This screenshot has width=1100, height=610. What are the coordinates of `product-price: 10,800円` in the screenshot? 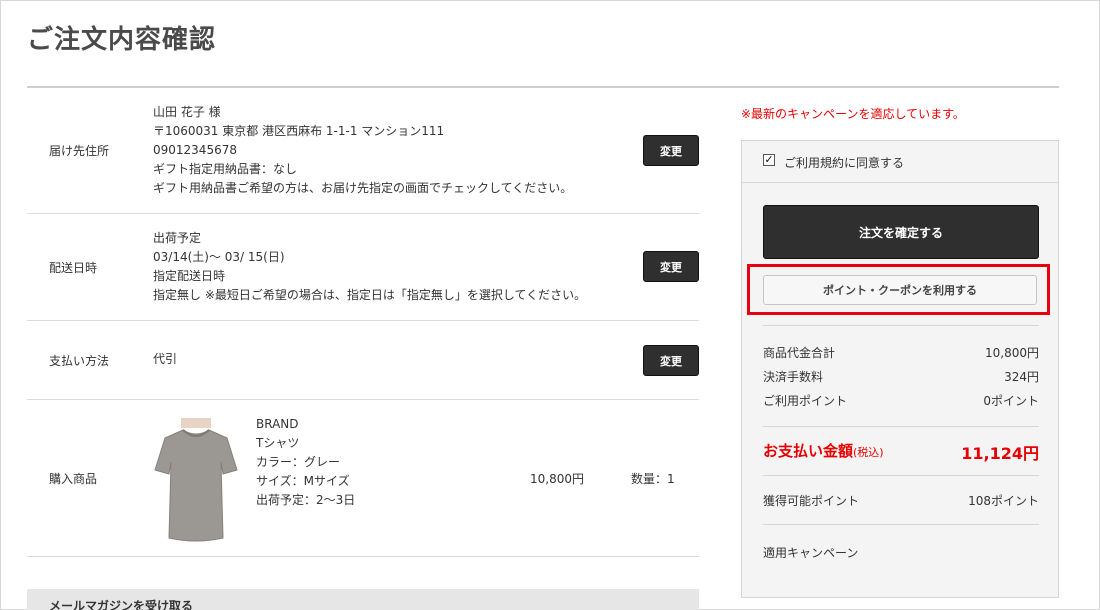 It's located at (557, 479).